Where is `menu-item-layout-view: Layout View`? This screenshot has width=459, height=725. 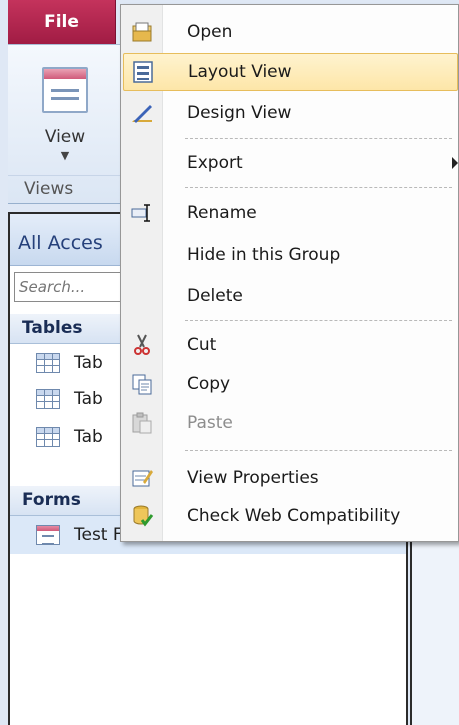 menu-item-layout-view: Layout View is located at coordinates (290, 72).